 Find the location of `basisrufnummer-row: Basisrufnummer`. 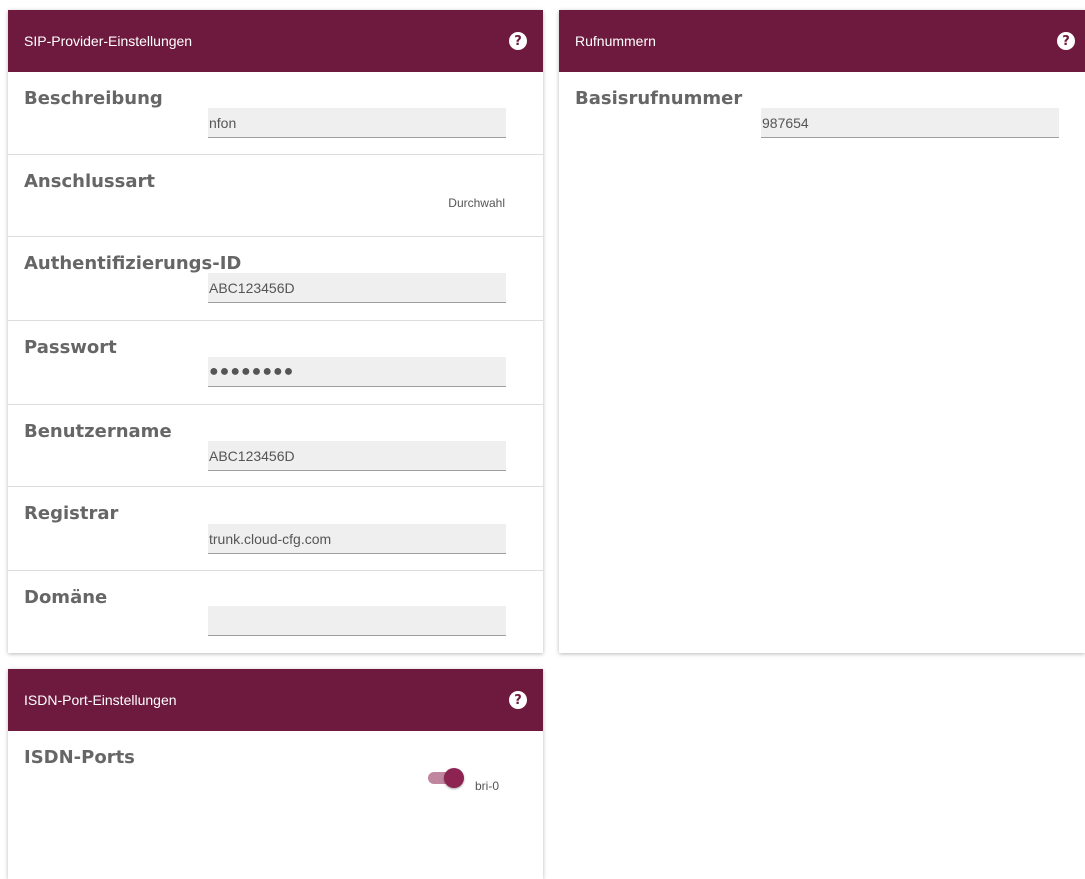

basisrufnummer-row: Basisrufnummer is located at coordinates (822, 117).